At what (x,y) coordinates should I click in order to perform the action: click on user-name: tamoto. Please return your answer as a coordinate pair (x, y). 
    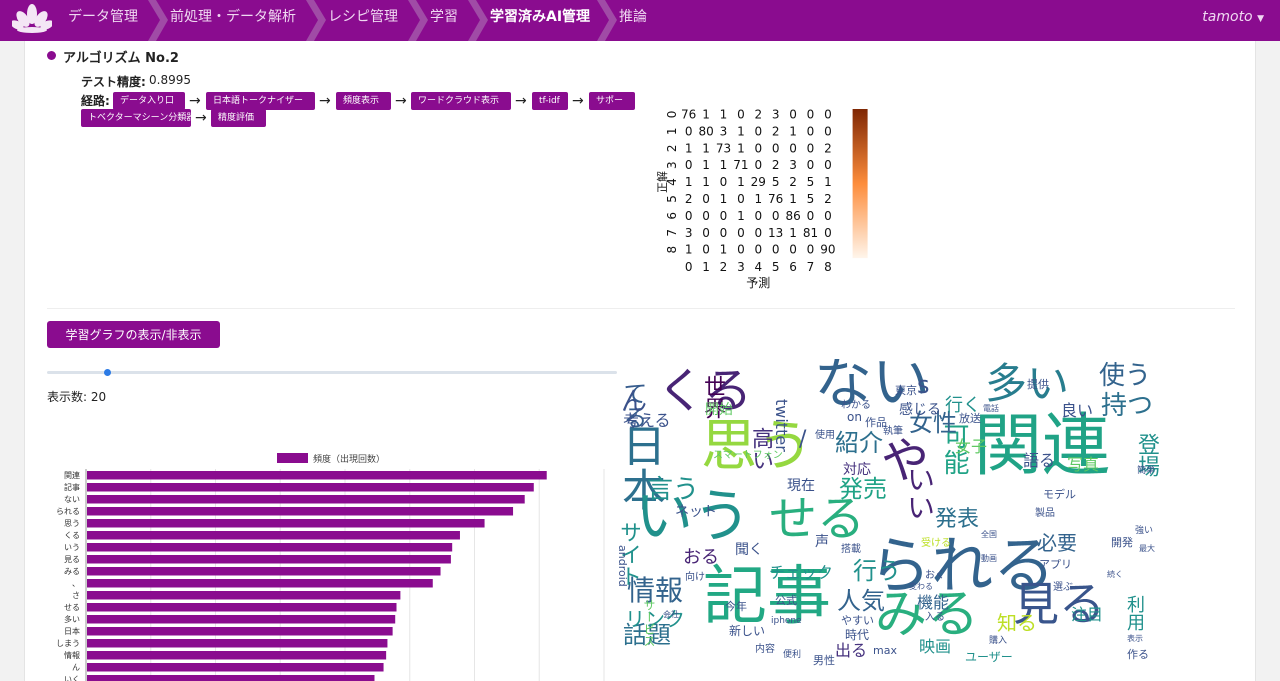
    Looking at the image, I should click on (1227, 17).